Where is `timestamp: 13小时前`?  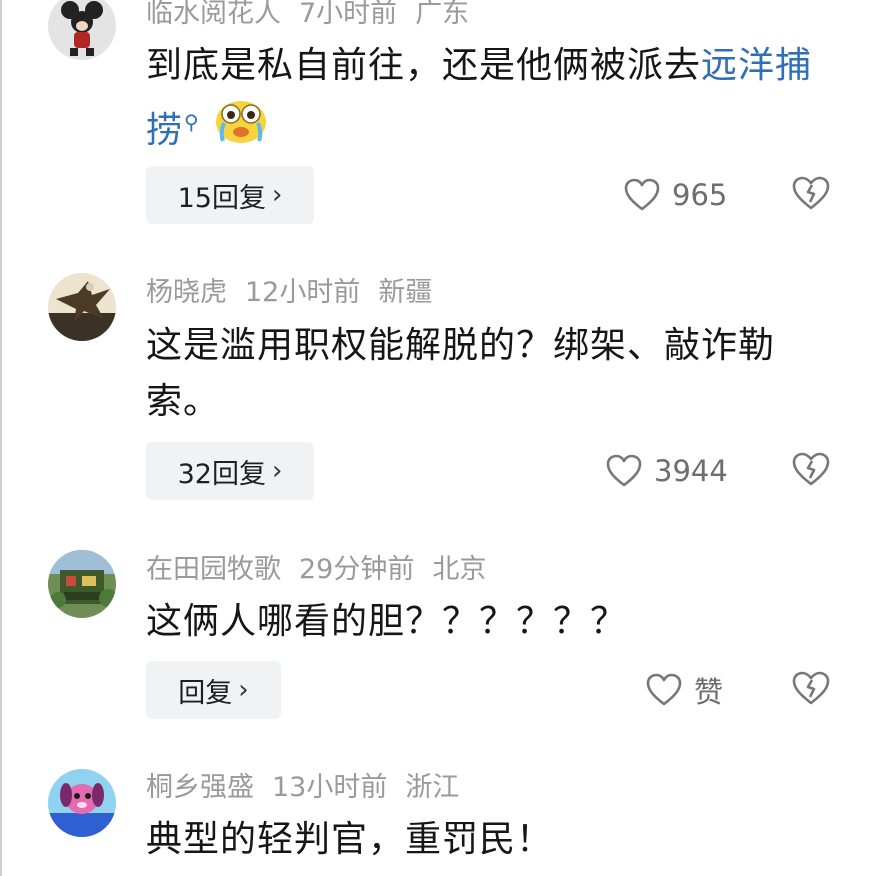 timestamp: 13小时前 is located at coordinates (330, 787).